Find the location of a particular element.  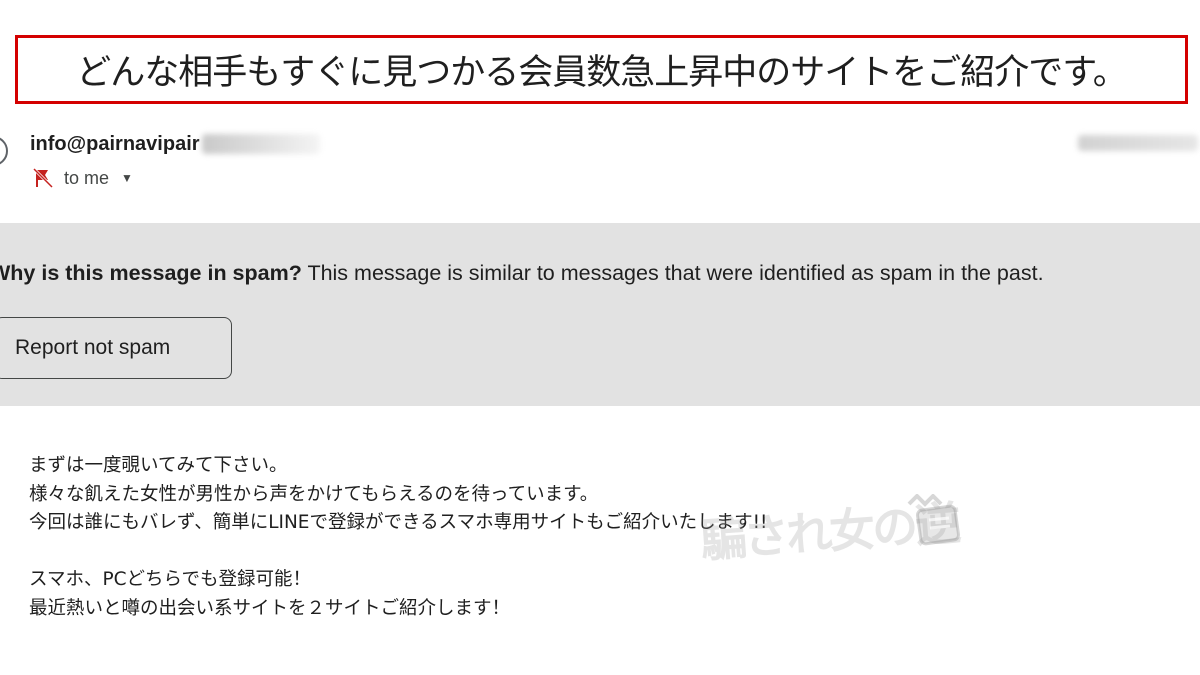

sender-avatar is located at coordinates (4, 151).